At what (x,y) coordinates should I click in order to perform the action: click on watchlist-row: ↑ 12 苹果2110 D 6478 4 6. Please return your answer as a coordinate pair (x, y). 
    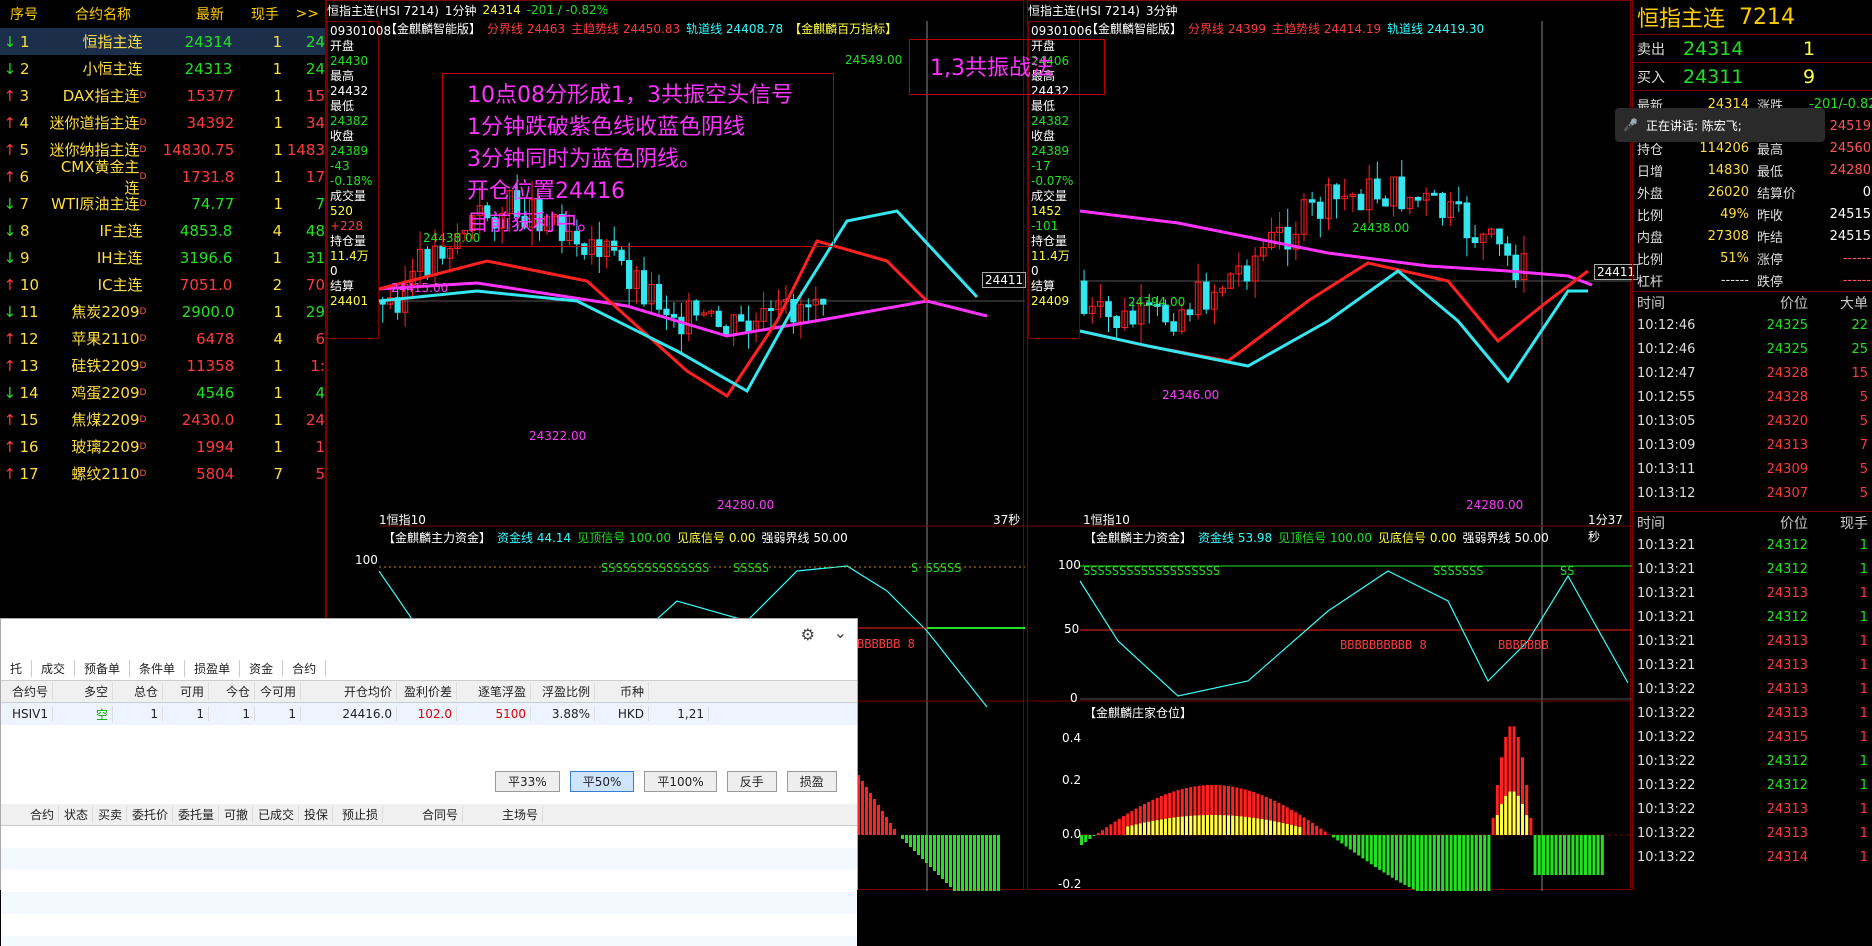
    Looking at the image, I should click on (162, 338).